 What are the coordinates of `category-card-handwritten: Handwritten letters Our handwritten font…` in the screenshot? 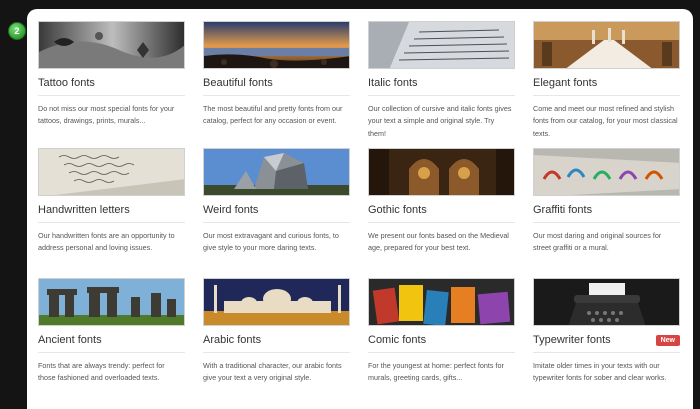 It's located at (111, 213).